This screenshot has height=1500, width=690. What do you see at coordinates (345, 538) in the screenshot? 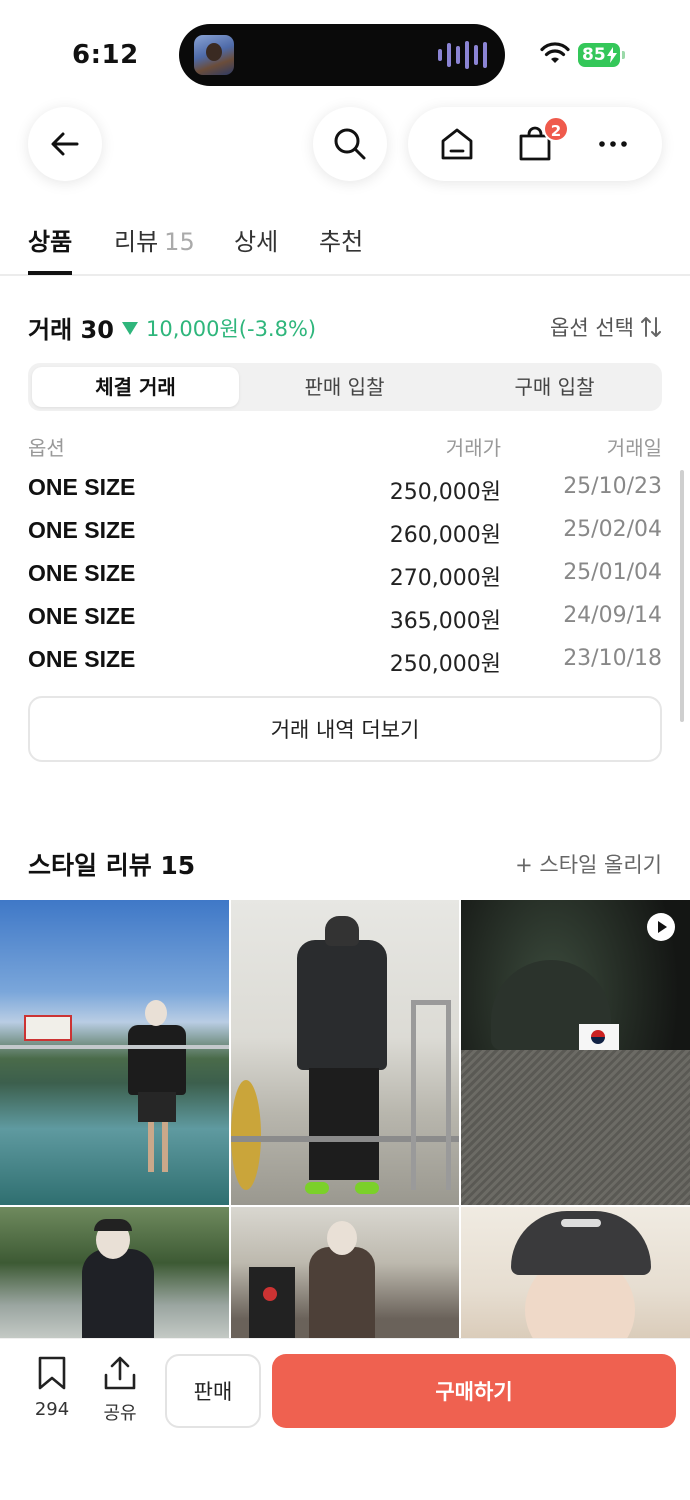
I see `table-row: ONE SIZE 260,000원 25/02/04` at bounding box center [345, 538].